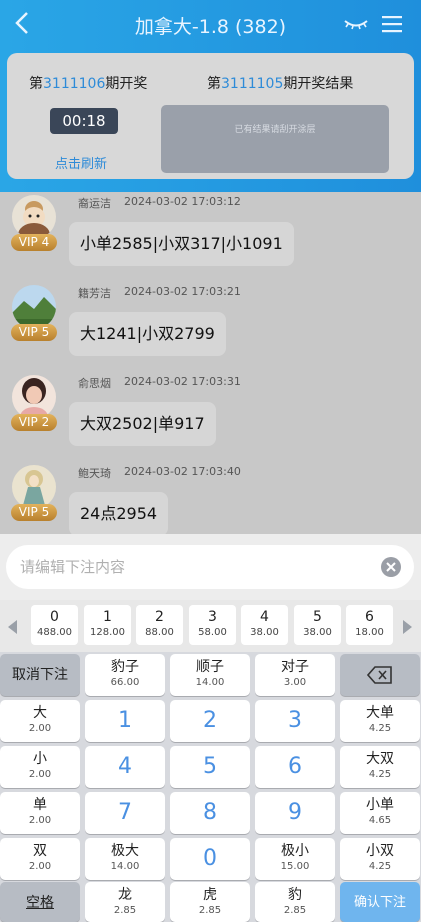  Describe the element at coordinates (210, 721) in the screenshot. I see `key-2: 2` at that location.